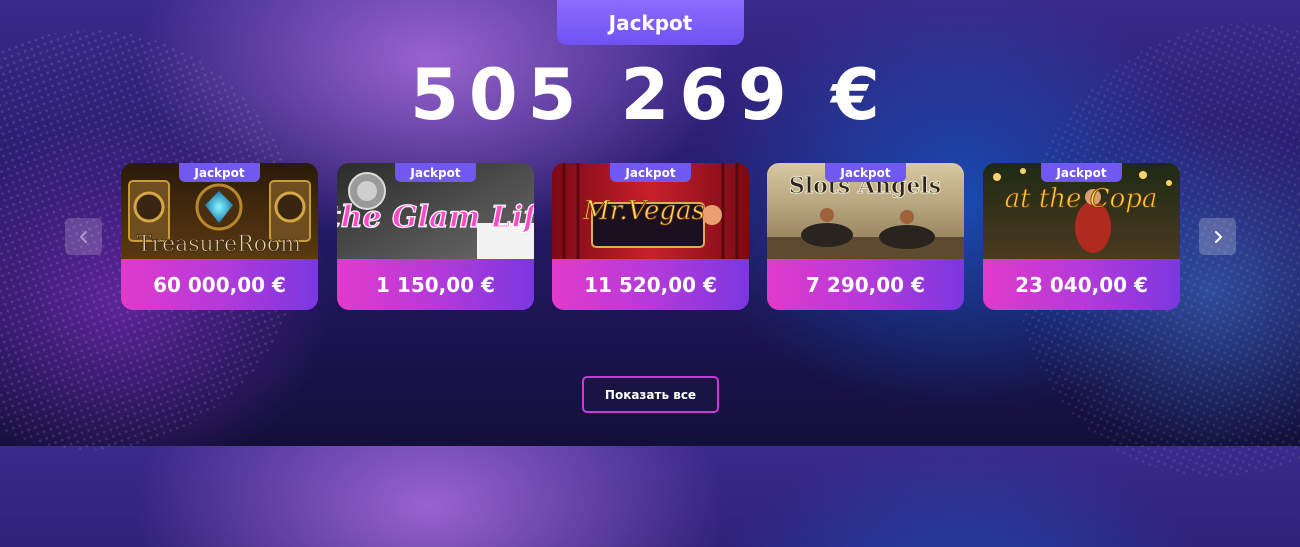 This screenshot has width=1300, height=547. What do you see at coordinates (219, 244) in the screenshot?
I see `thumbnail-title: TreasureRoom` at bounding box center [219, 244].